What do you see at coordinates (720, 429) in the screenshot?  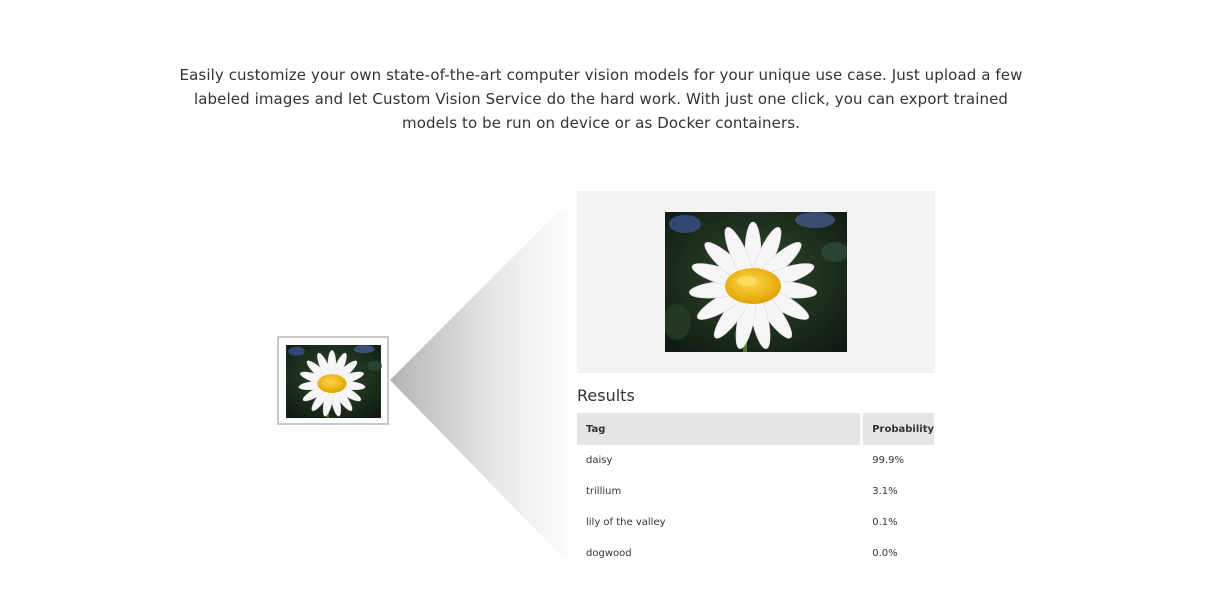 I see `tag-column-header: Tag` at bounding box center [720, 429].